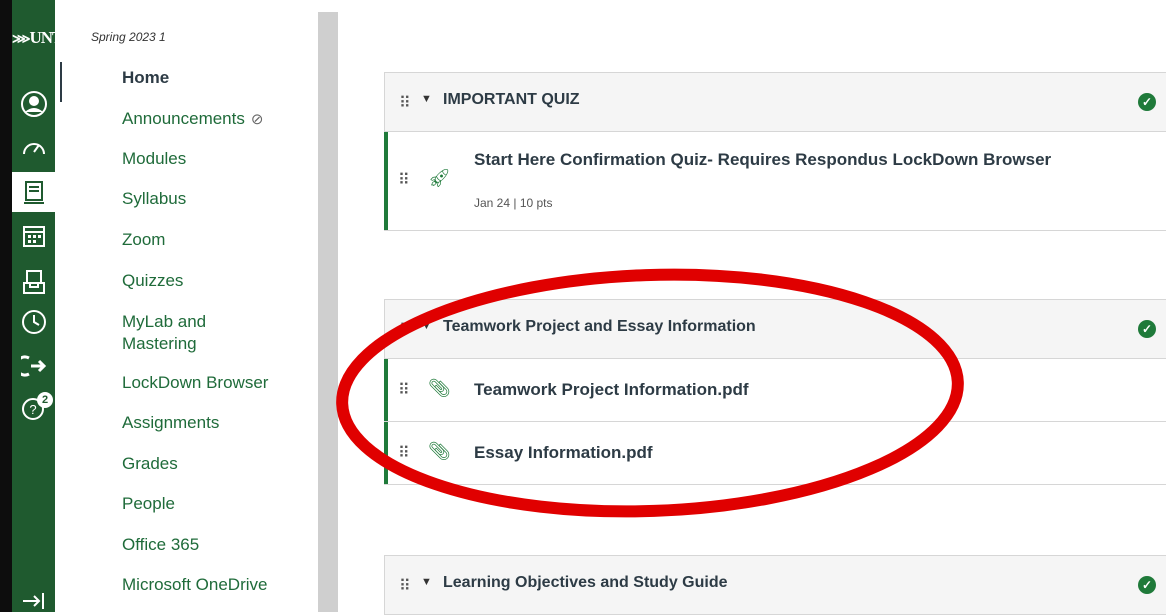  What do you see at coordinates (183, 118) in the screenshot?
I see `announcements-label: Announcements` at bounding box center [183, 118].